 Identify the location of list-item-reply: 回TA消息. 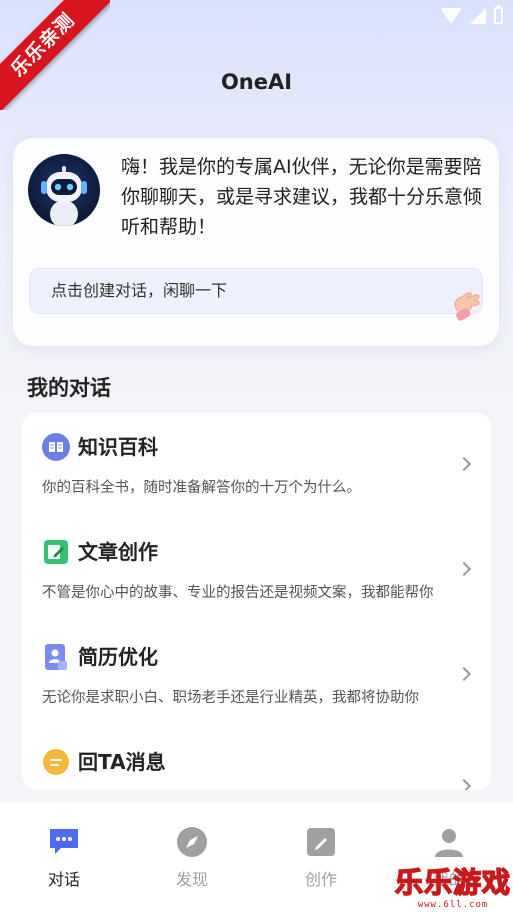
(256, 759).